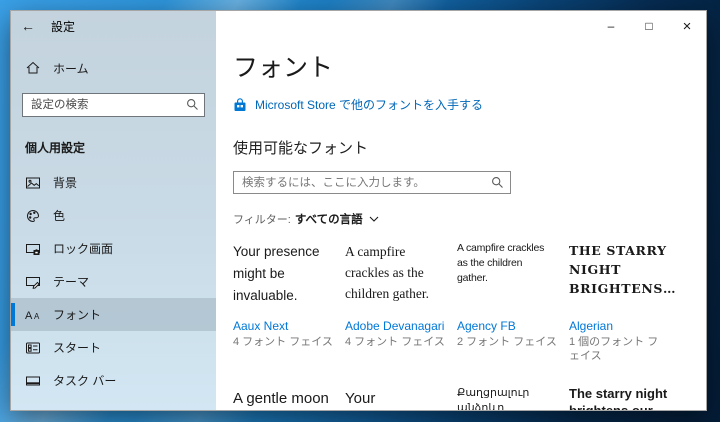  I want to click on sidebar-search, so click(113, 105).